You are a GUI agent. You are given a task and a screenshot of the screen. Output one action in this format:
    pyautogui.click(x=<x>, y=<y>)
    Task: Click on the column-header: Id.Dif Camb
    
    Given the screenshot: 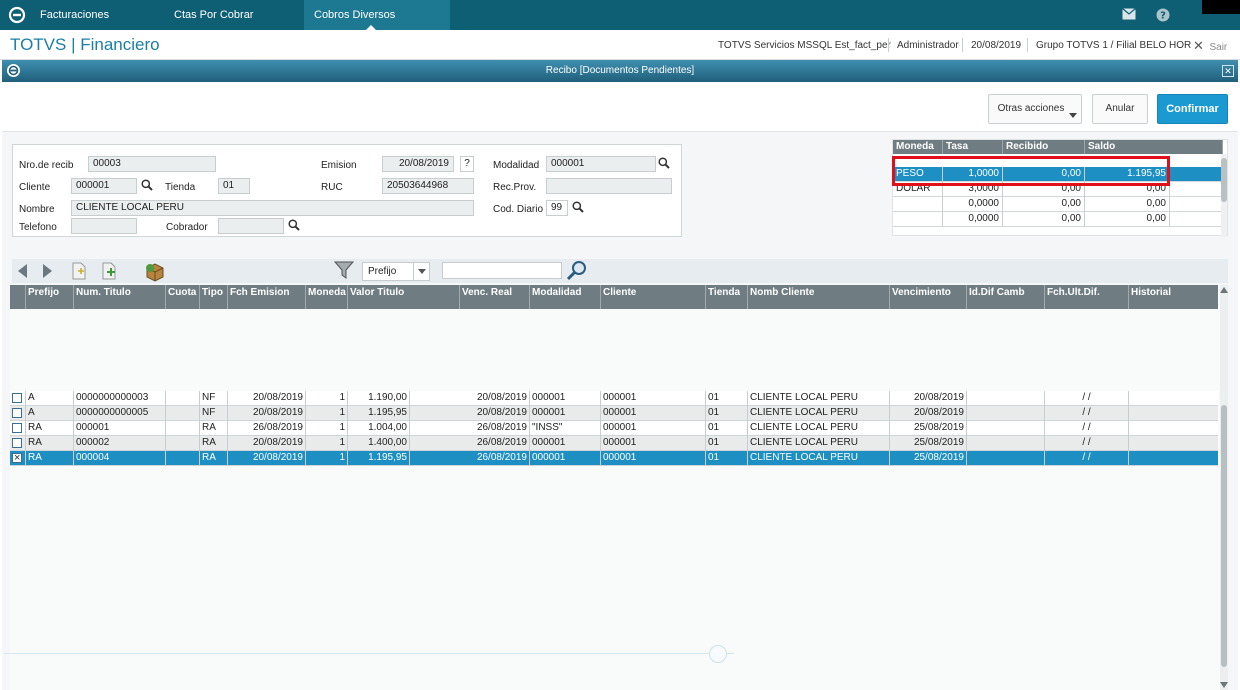 What is the action you would take?
    pyautogui.click(x=1006, y=297)
    